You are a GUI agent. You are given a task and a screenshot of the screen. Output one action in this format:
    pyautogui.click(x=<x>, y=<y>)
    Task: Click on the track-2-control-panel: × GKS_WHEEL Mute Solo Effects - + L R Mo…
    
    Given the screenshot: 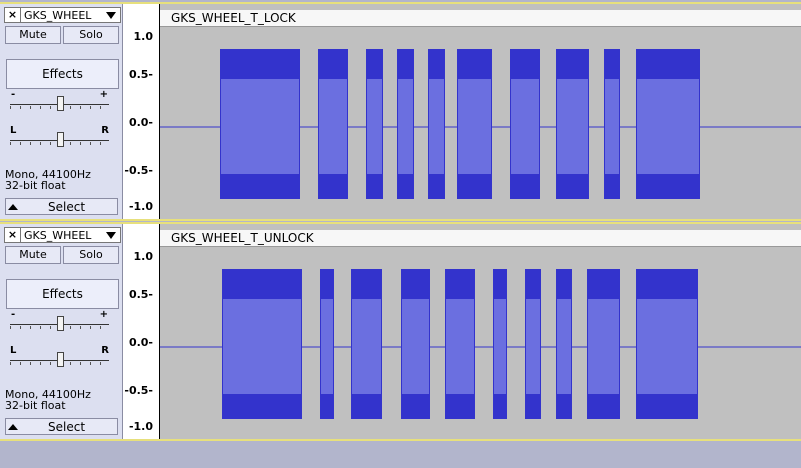 What is the action you would take?
    pyautogui.click(x=61, y=331)
    